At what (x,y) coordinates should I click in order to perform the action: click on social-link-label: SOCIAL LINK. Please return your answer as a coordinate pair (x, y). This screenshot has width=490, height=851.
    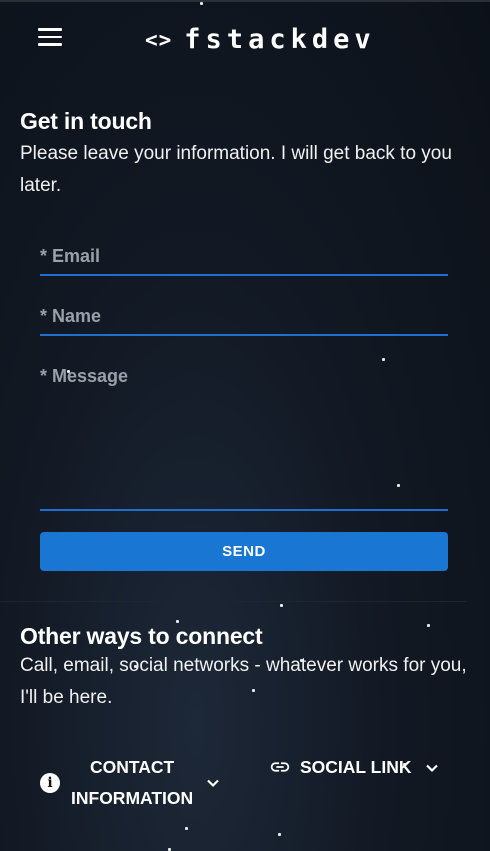
    Looking at the image, I should click on (356, 767).